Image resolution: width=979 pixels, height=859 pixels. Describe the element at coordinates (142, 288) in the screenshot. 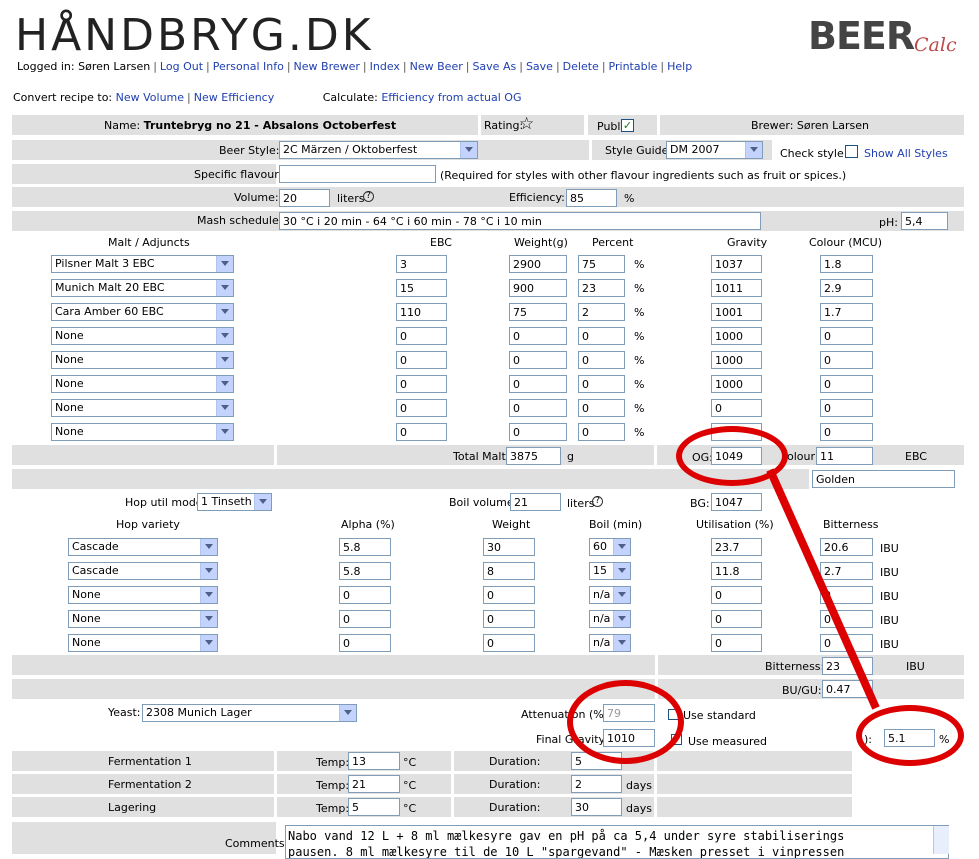

I see `malt-select: Munich Malt 20 EBC` at that location.